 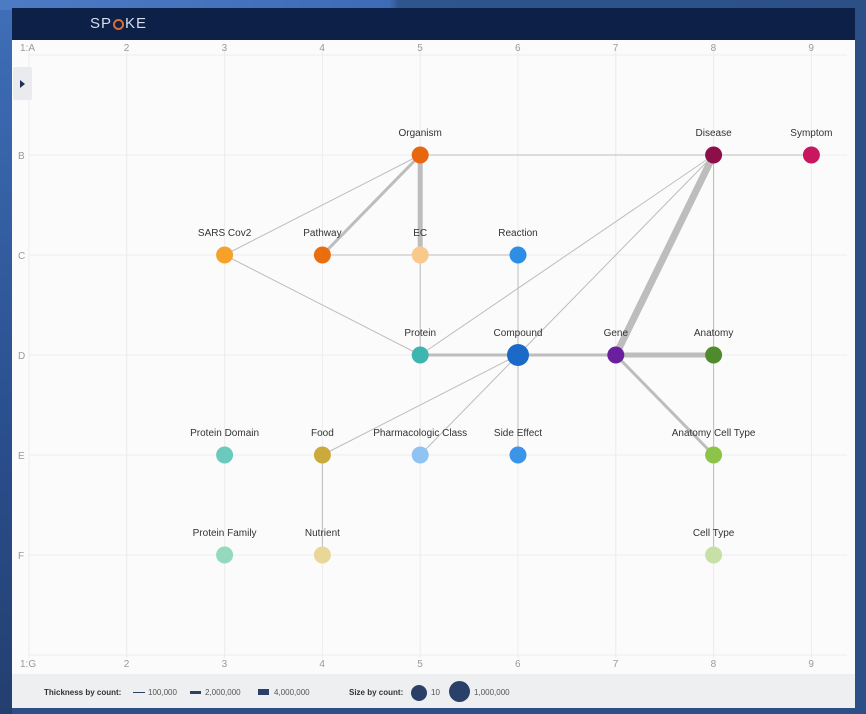 I want to click on size-legend-value: 1,000,000, so click(x=492, y=692).